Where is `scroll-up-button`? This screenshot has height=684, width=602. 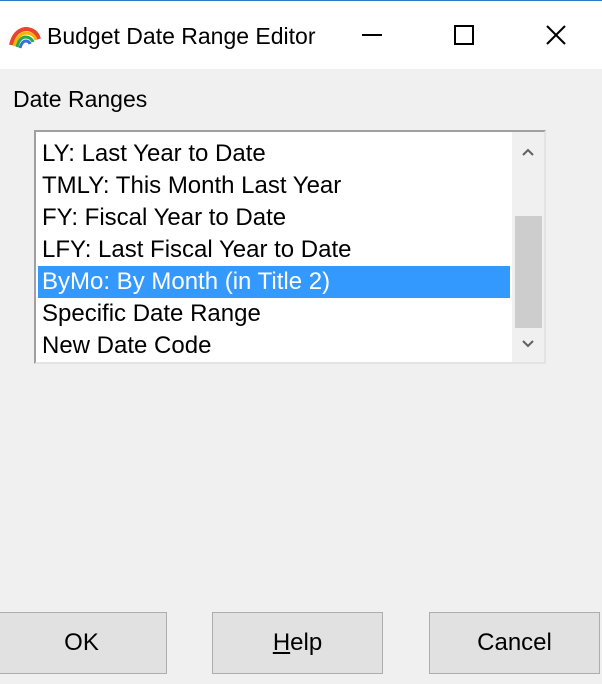
scroll-up-button is located at coordinates (528, 152).